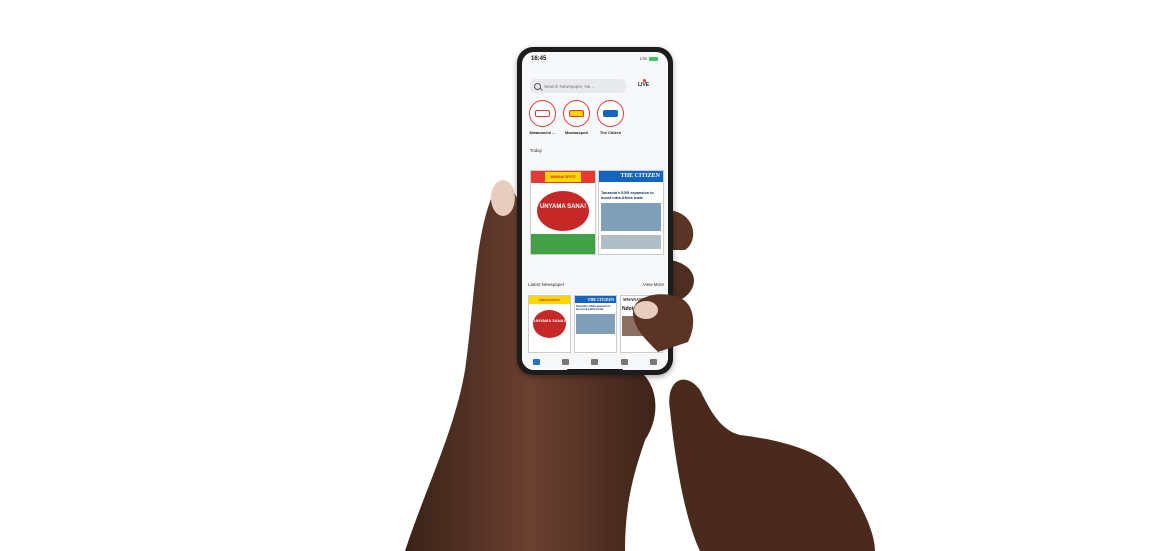 Image resolution: width=1174 pixels, height=551 pixels. I want to click on publication-label: The Citizen, so click(610, 132).